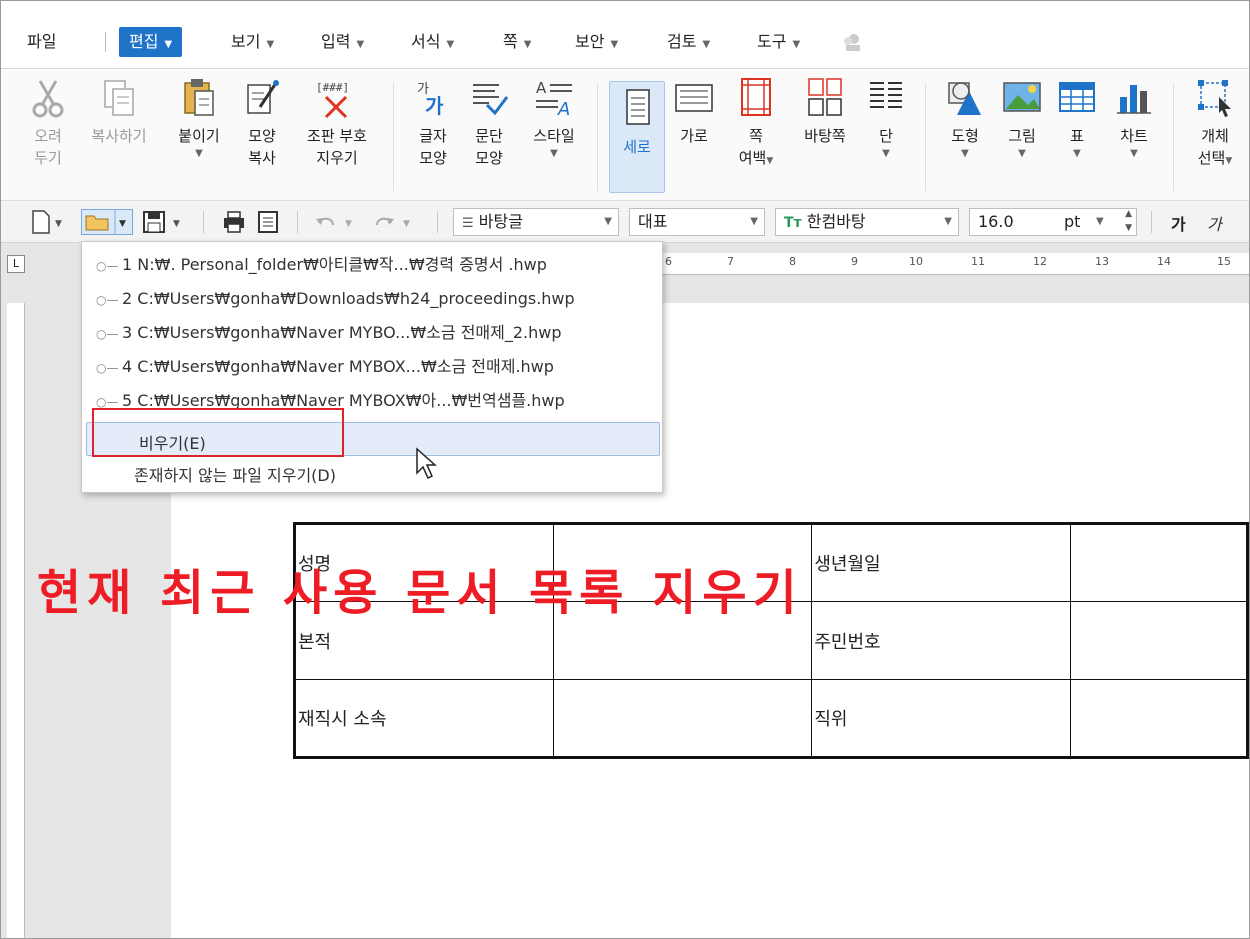  Describe the element at coordinates (41, 42) in the screenshot. I see `menu-file: 파일` at that location.